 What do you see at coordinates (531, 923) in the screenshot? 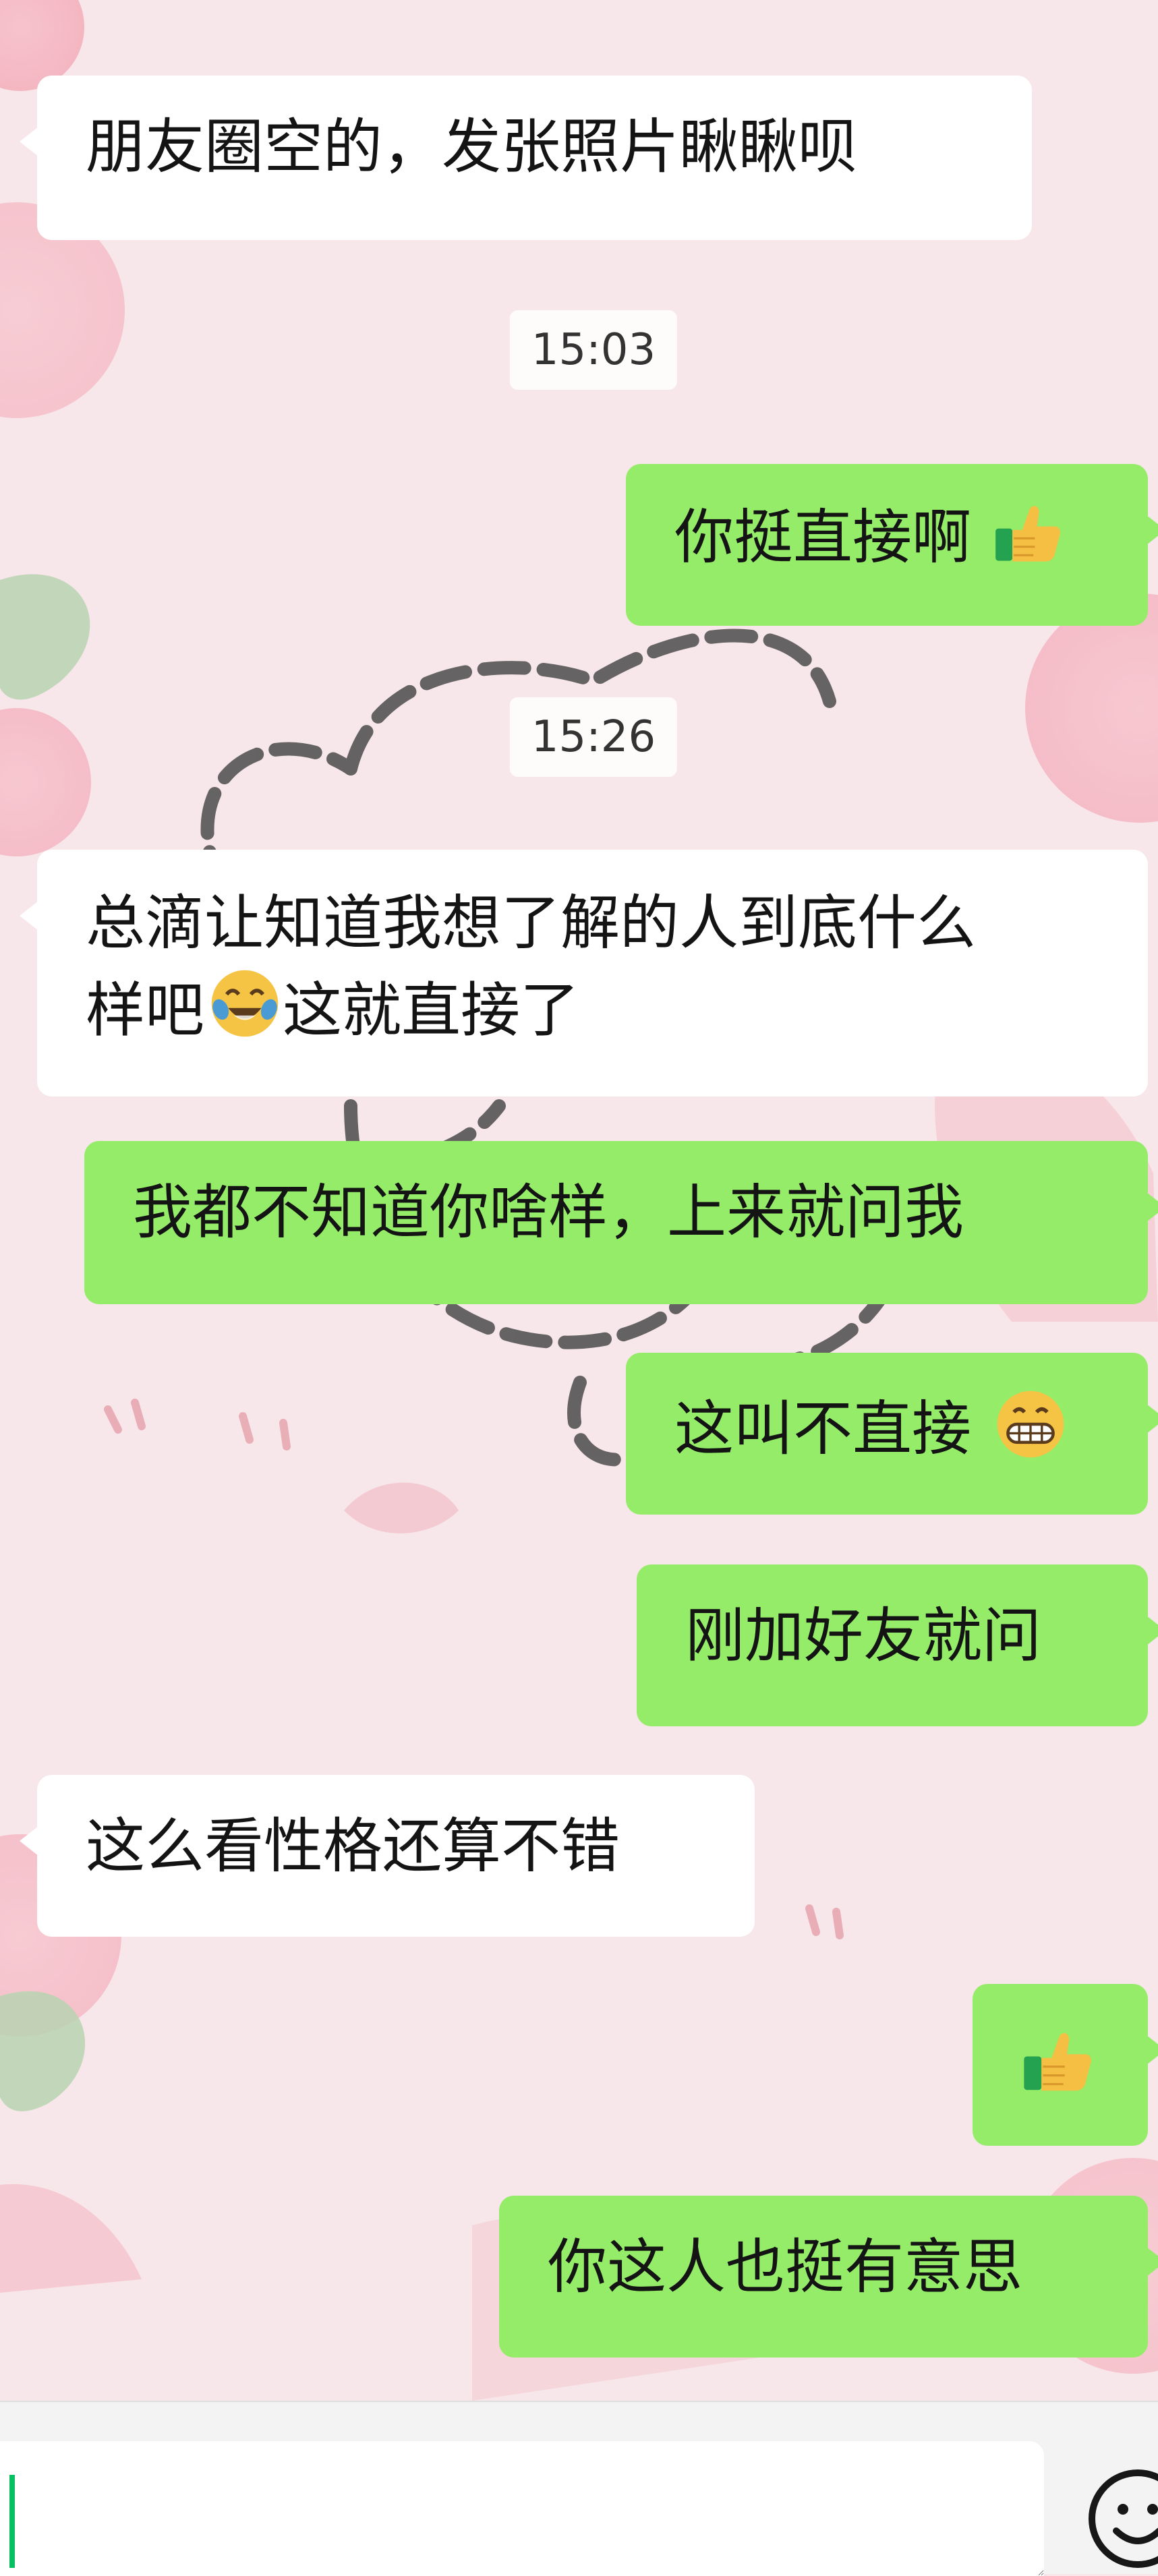
I see `message-line: 总滴让知道我想了解的人到底什么` at bounding box center [531, 923].